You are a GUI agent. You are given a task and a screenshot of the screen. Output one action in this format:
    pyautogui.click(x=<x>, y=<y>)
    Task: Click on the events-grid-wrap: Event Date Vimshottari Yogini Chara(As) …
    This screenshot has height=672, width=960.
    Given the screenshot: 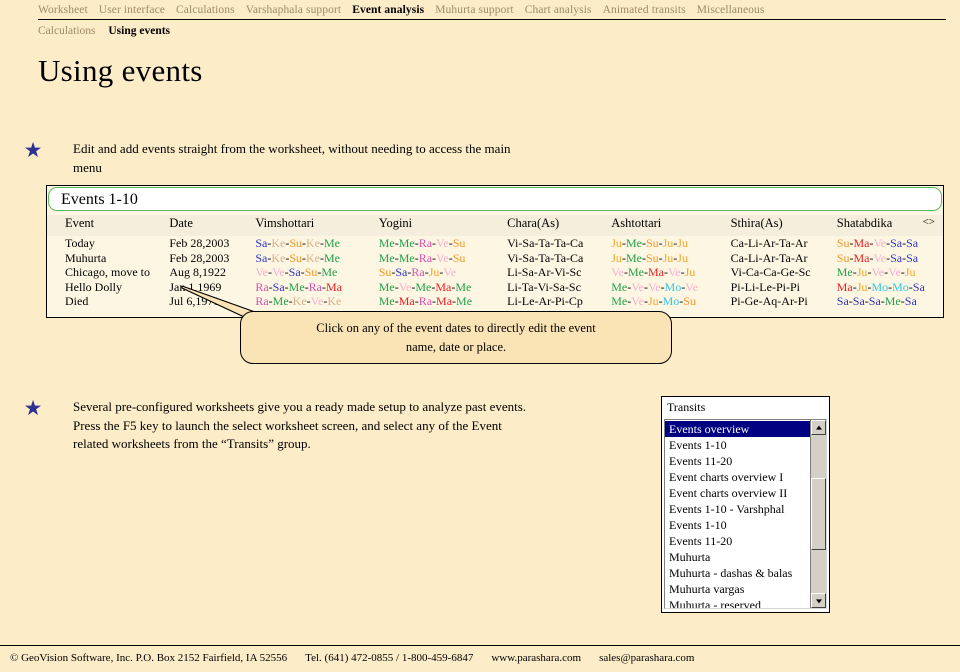 What is the action you would take?
    pyautogui.click(x=495, y=264)
    